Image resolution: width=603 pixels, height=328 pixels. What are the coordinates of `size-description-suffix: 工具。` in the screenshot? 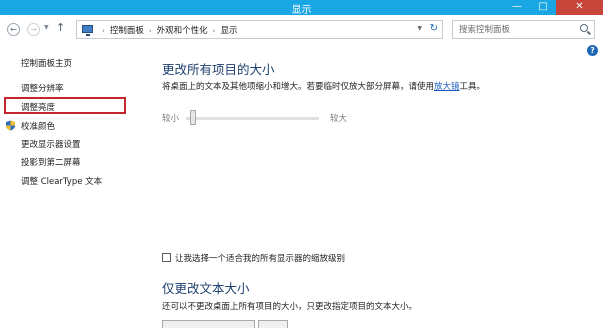 It's located at (472, 87).